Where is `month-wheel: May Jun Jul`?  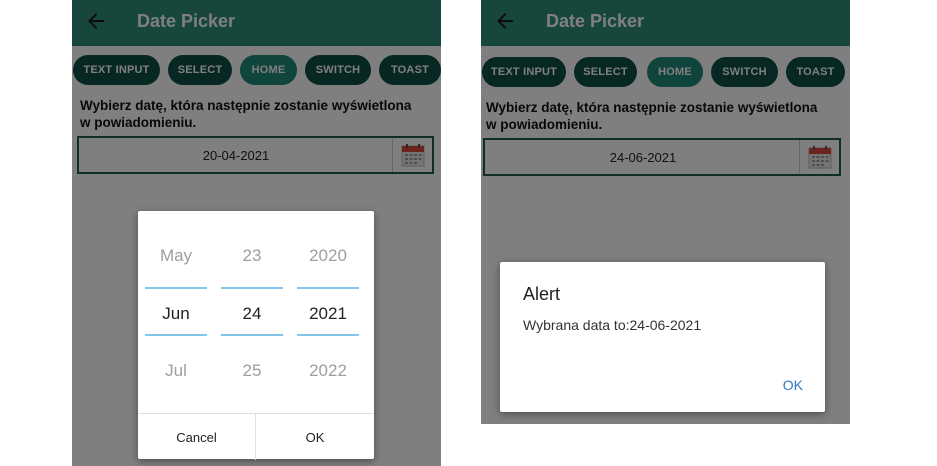
month-wheel: May Jun Jul is located at coordinates (176, 312).